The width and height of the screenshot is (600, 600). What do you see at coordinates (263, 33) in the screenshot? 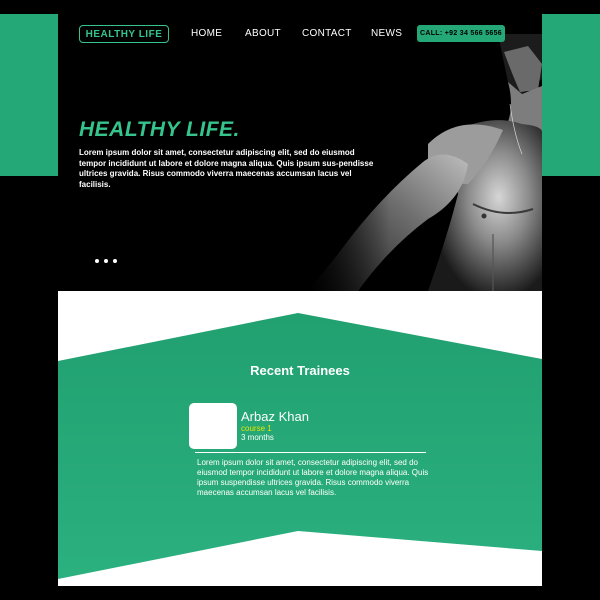
I see `nav-link-about: ABOUT` at bounding box center [263, 33].